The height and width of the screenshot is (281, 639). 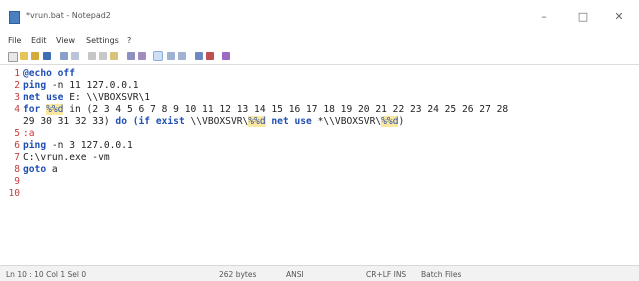 I want to click on zoom-in-icon, so click(x=171, y=56).